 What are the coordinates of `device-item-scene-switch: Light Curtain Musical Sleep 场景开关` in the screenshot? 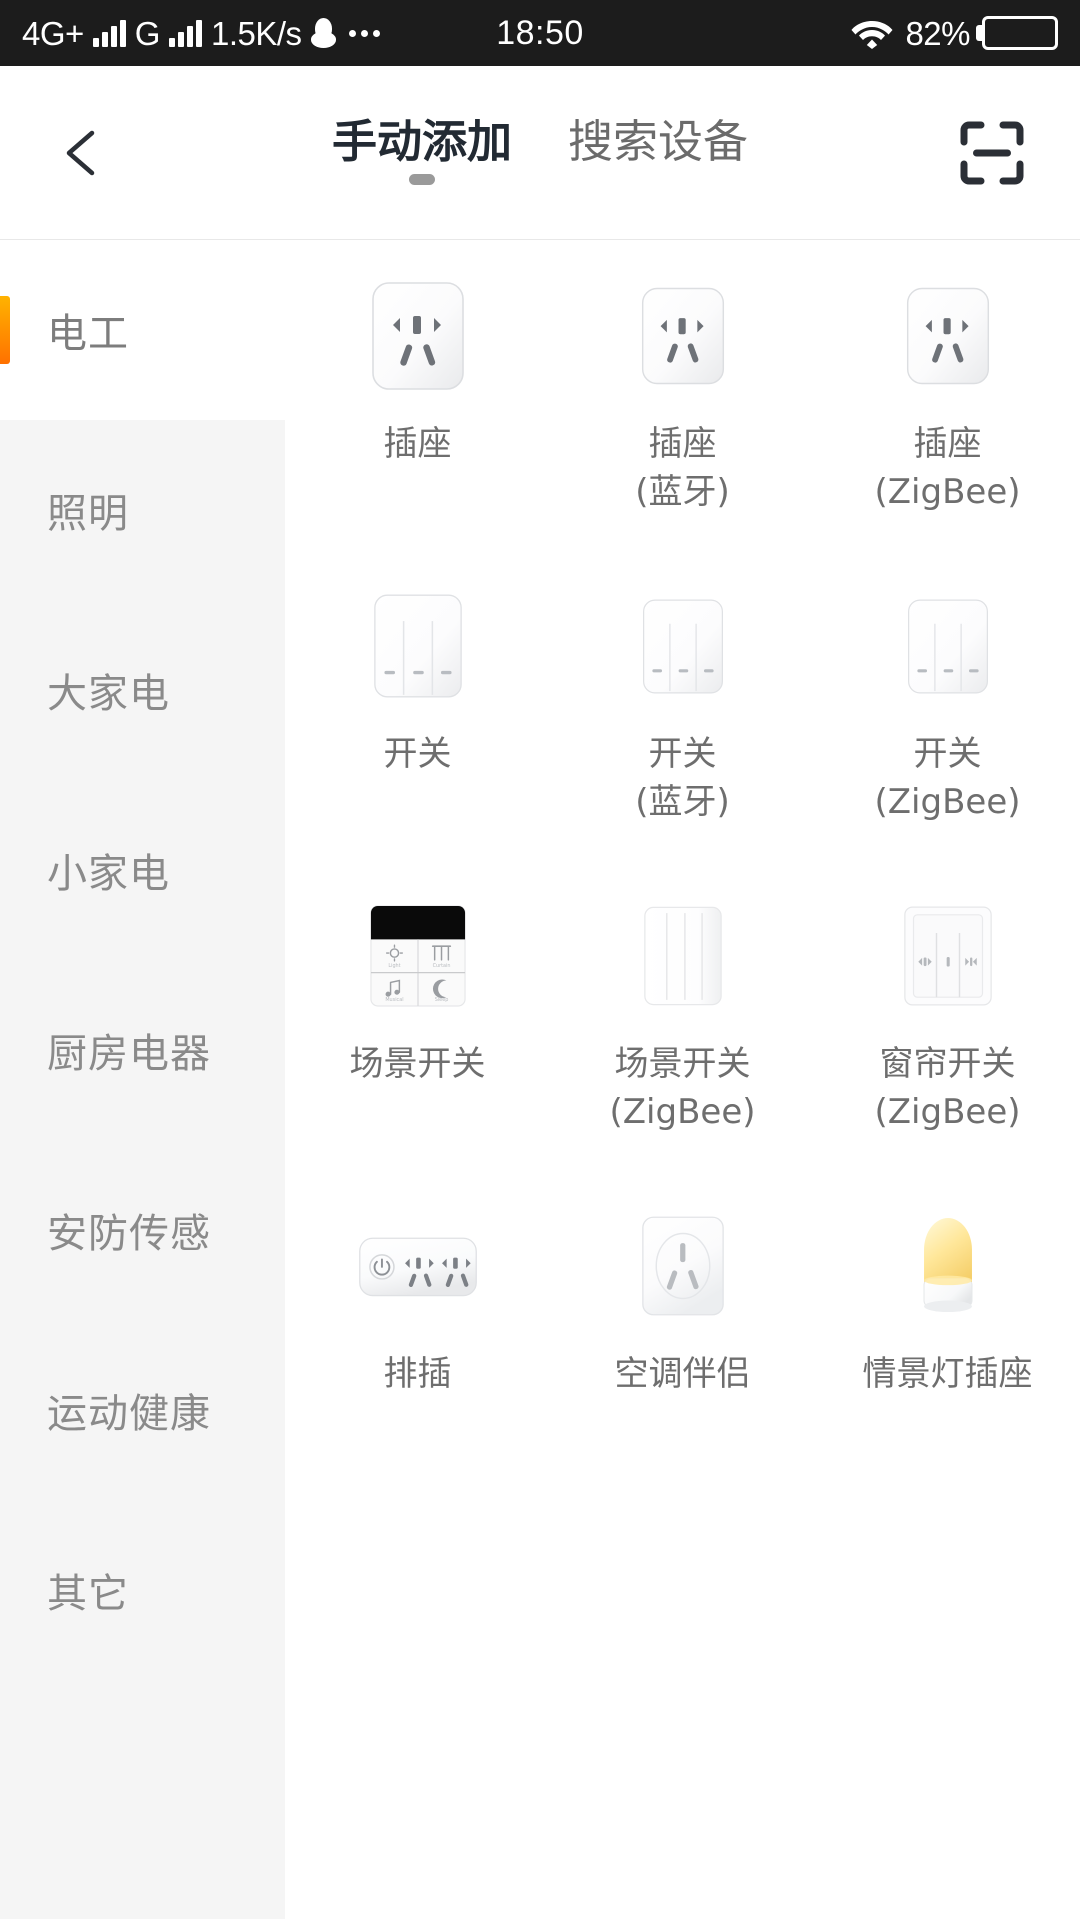 It's located at (417, 1033).